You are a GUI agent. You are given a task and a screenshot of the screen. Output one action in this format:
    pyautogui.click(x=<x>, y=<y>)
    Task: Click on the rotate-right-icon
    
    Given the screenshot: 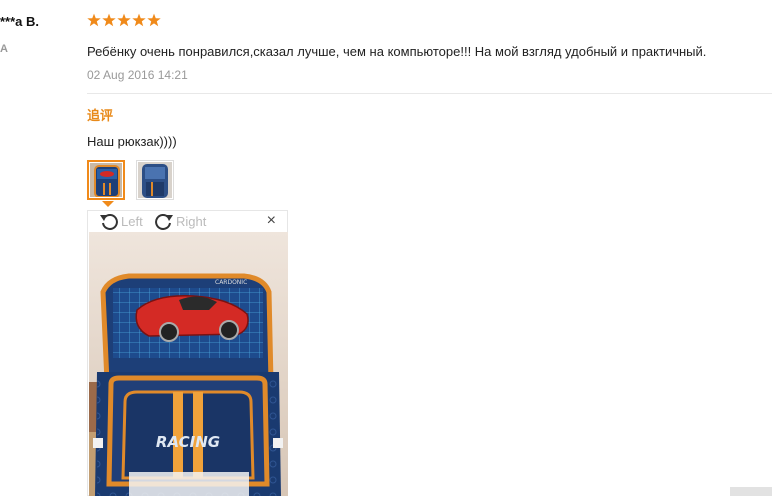 What is the action you would take?
    pyautogui.click(x=164, y=221)
    